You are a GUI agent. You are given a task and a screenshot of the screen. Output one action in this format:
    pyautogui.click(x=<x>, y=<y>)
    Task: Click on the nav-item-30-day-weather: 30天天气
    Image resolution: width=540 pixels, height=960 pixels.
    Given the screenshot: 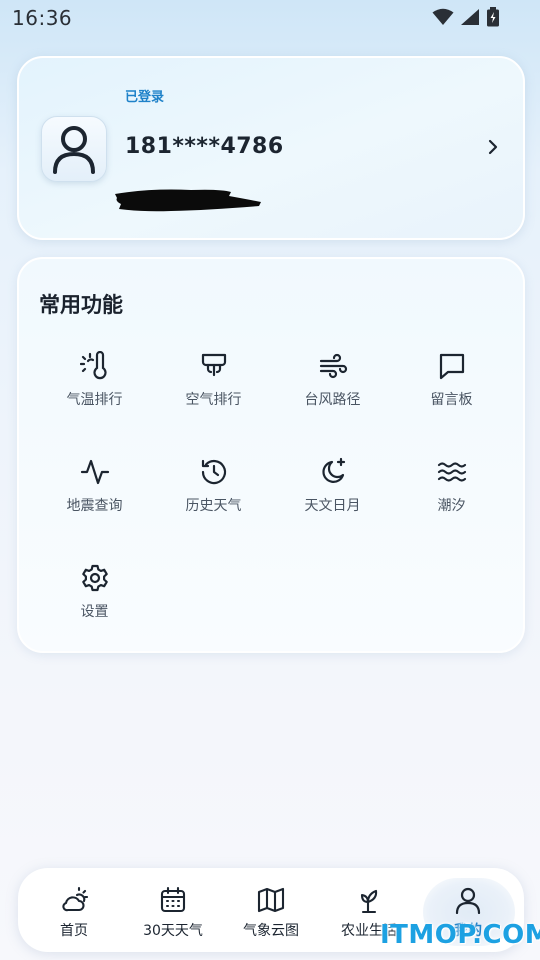 What is the action you would take?
    pyautogui.click(x=173, y=910)
    